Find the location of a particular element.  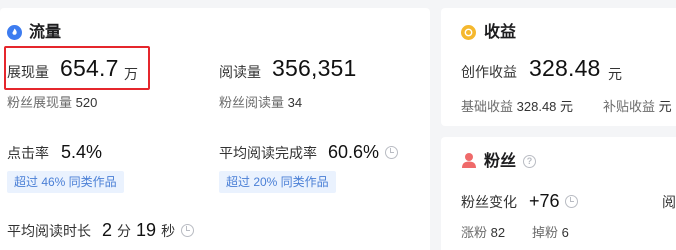

fans-loss-label: 掉粉 is located at coordinates (545, 232).